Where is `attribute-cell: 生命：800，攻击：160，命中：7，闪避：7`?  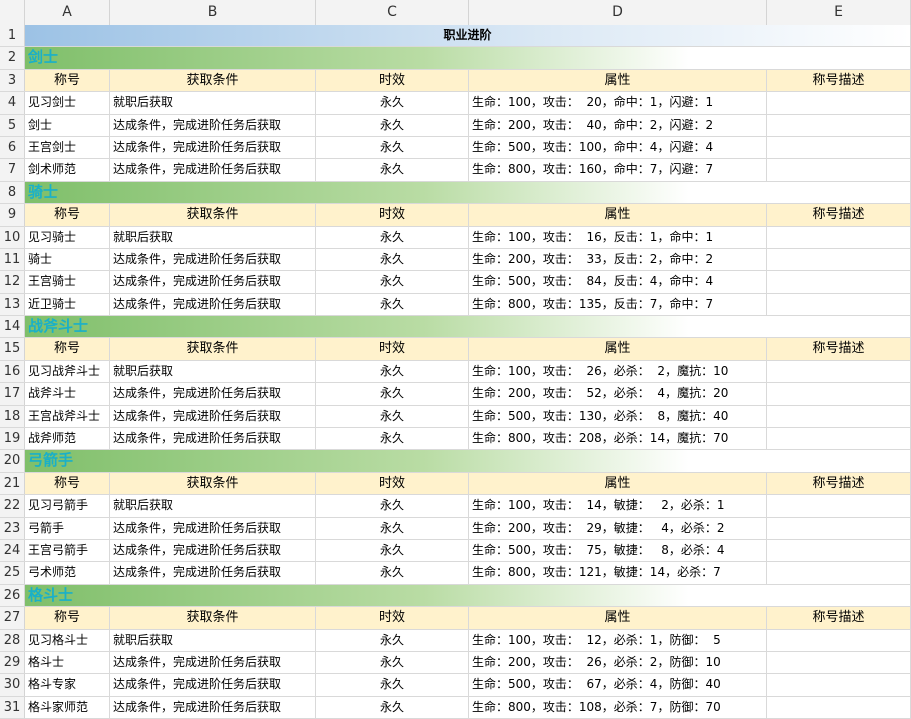
attribute-cell: 生命：800，攻击：160，命中：7，闪避：7 is located at coordinates (618, 170).